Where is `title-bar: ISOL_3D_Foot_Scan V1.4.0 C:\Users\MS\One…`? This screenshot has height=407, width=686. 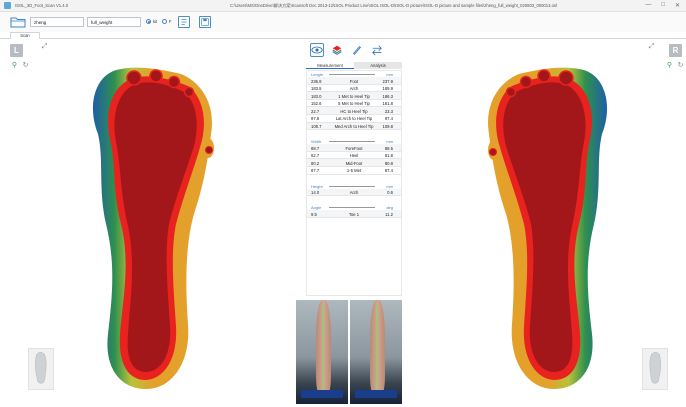
title-bar: ISOL_3D_Foot_Scan V1.4.0 C:\Users\MS\One… is located at coordinates (343, 6).